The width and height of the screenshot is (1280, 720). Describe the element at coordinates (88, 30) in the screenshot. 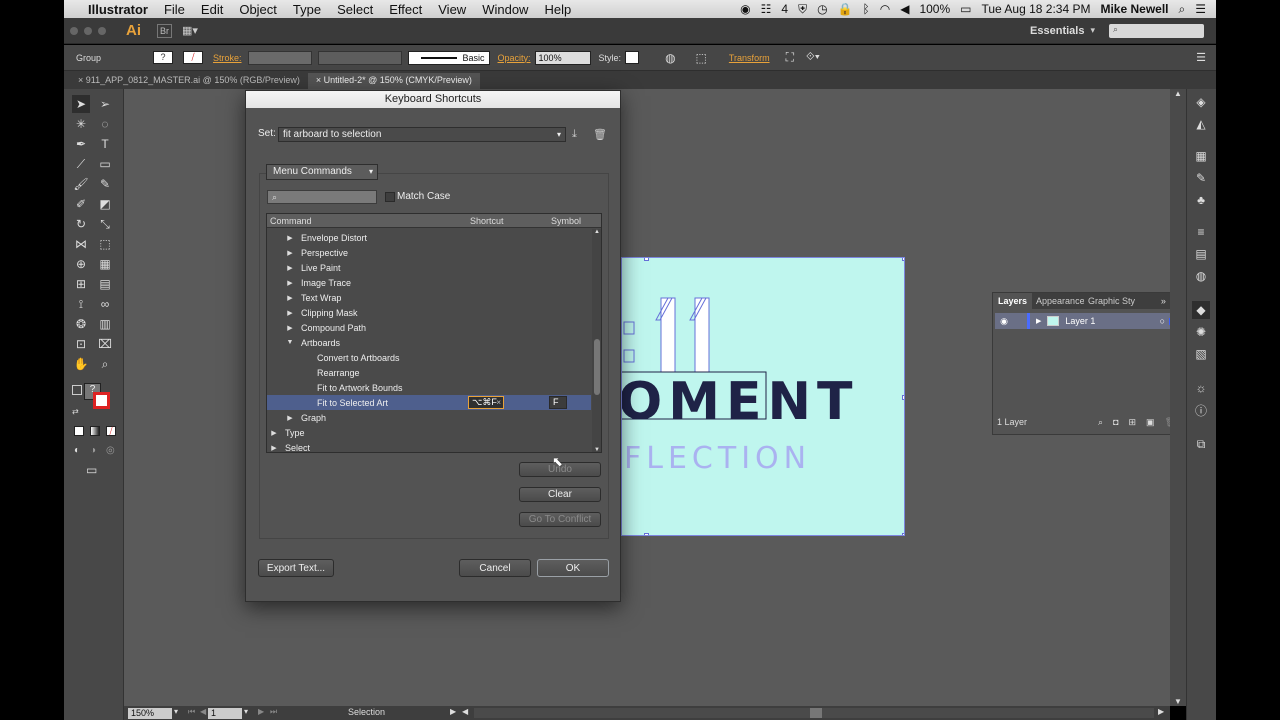

I see `window-minimize-dot` at that location.